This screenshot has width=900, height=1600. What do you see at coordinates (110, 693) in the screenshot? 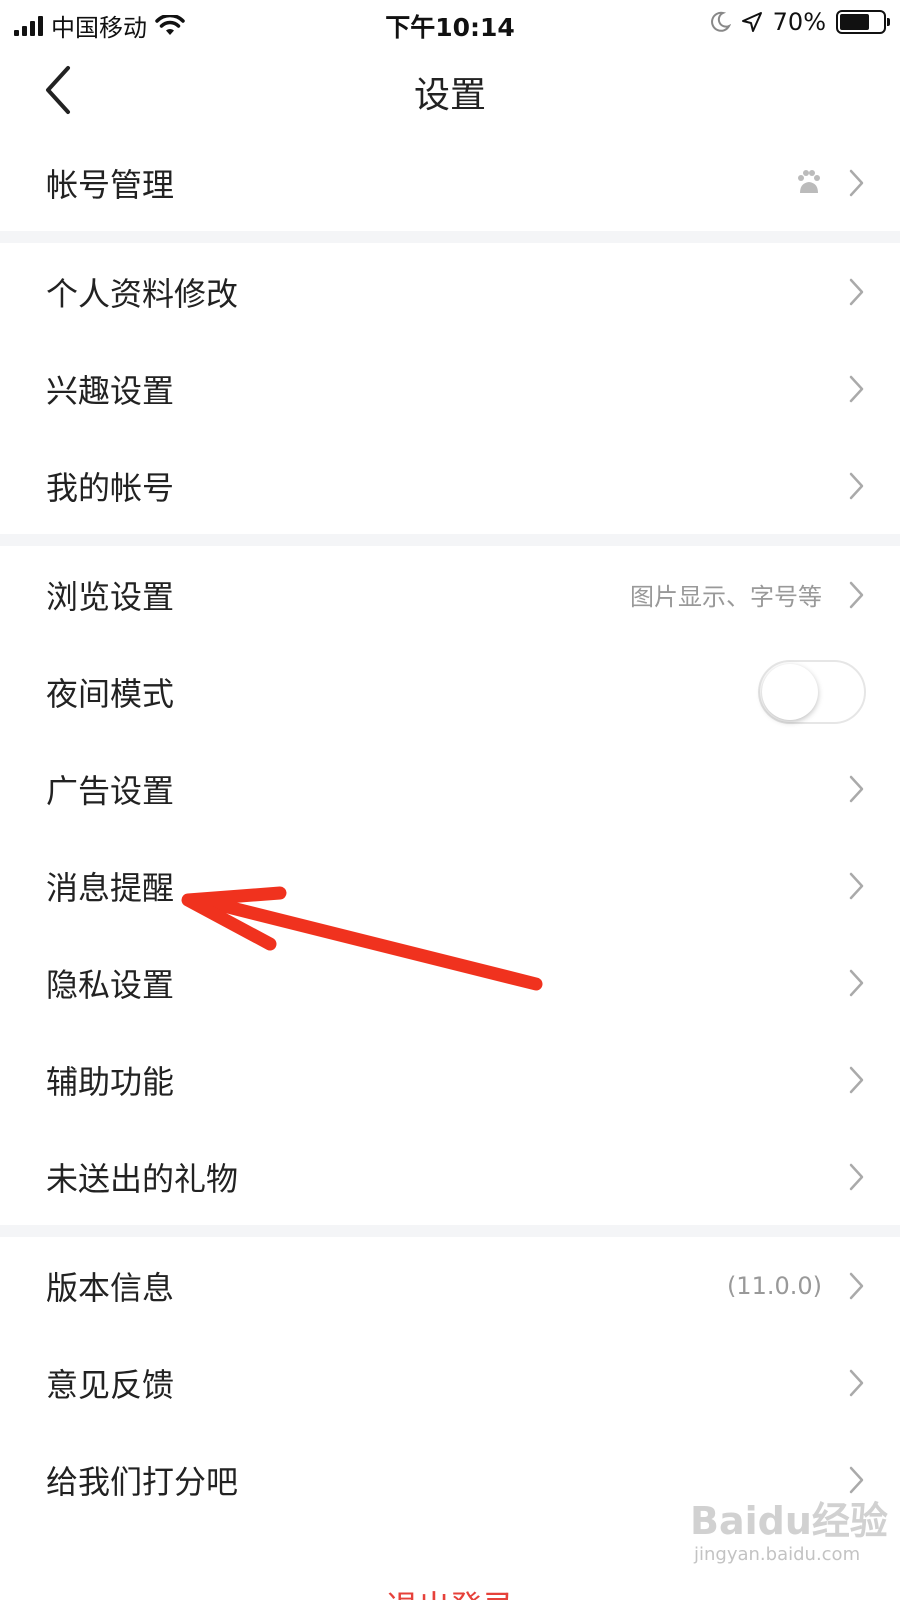
I see `settings-row-label: 夜间模式` at bounding box center [110, 693].